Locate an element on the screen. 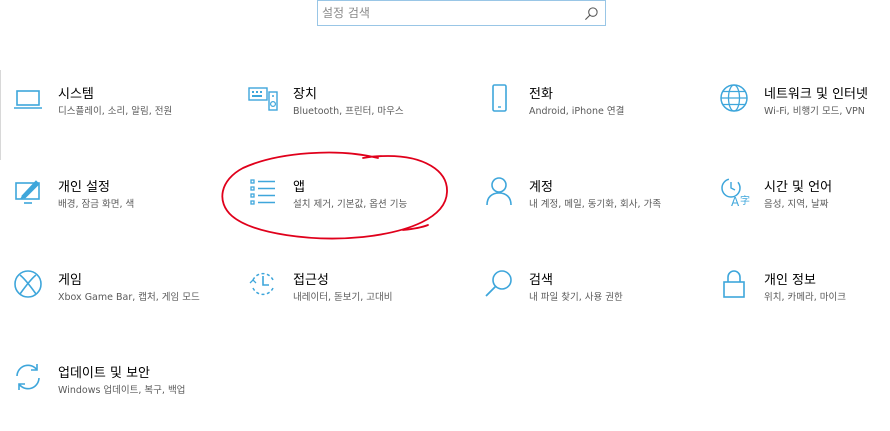 This screenshot has width=890, height=431. tile-description: 음성, 지역, 날짜 is located at coordinates (796, 204).